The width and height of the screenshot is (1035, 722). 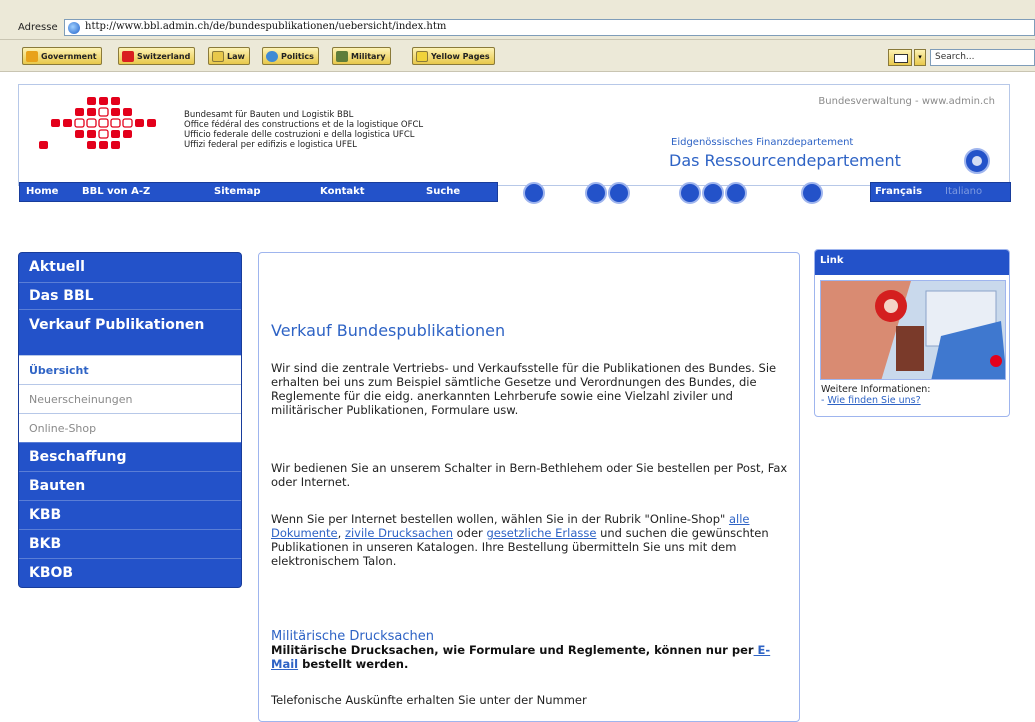 I want to click on mail-dropdown-button: ▾, so click(x=920, y=57).